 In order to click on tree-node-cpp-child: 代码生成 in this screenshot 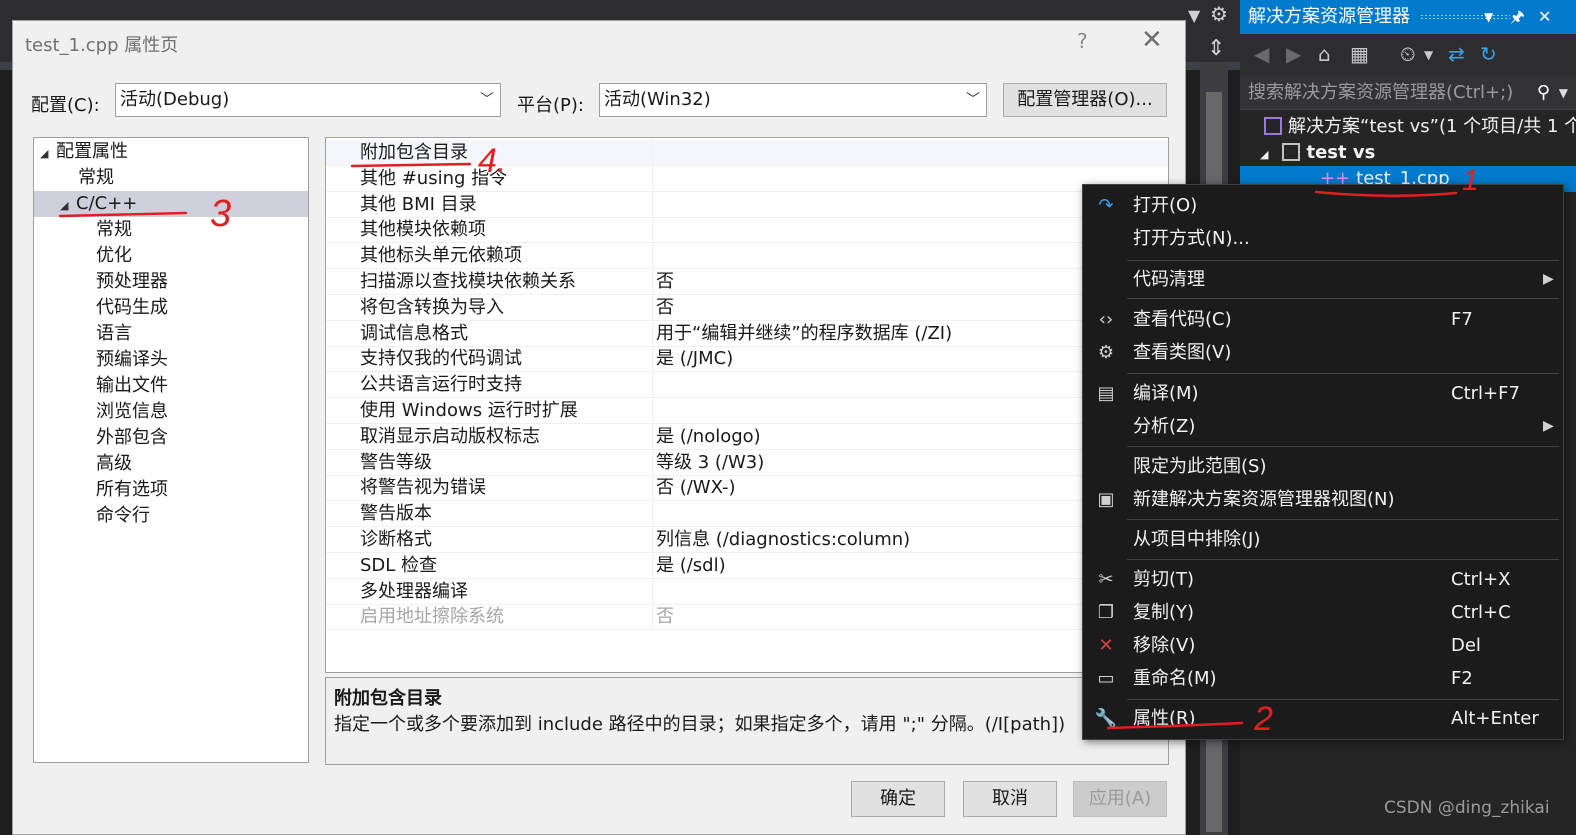, I will do `click(171, 308)`.